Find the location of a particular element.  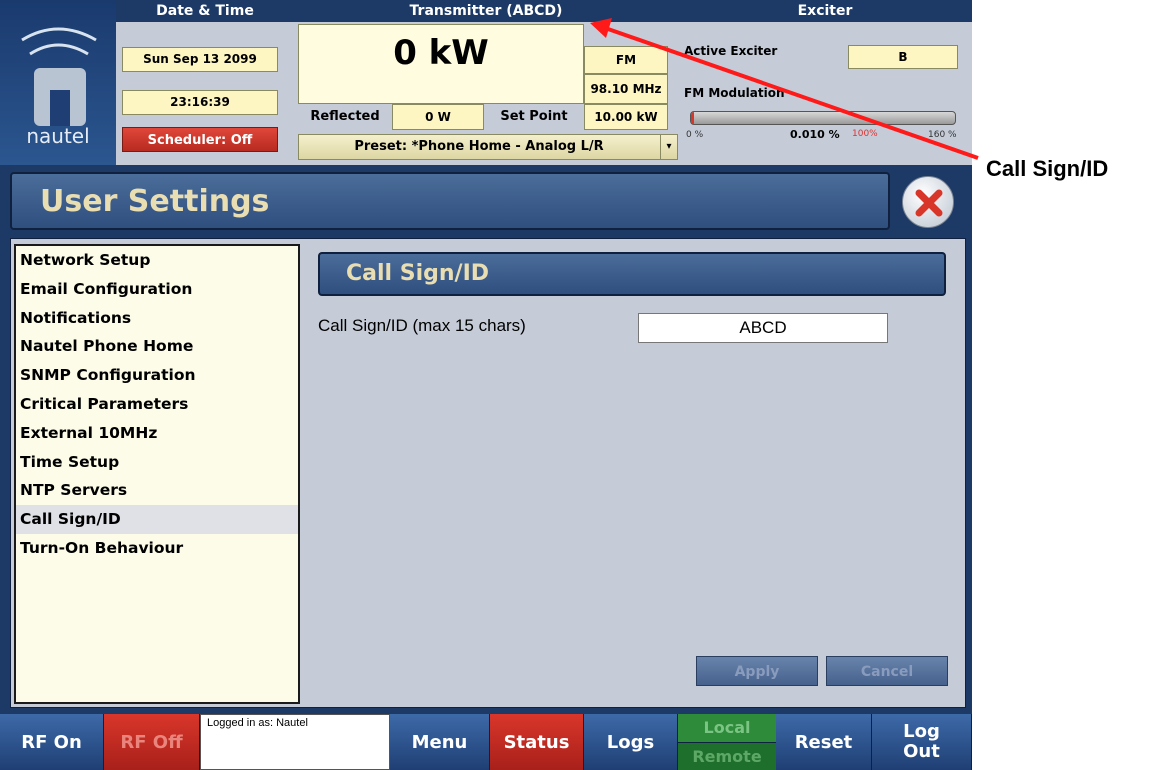

chevron-down-icon: ▾ is located at coordinates (668, 147).